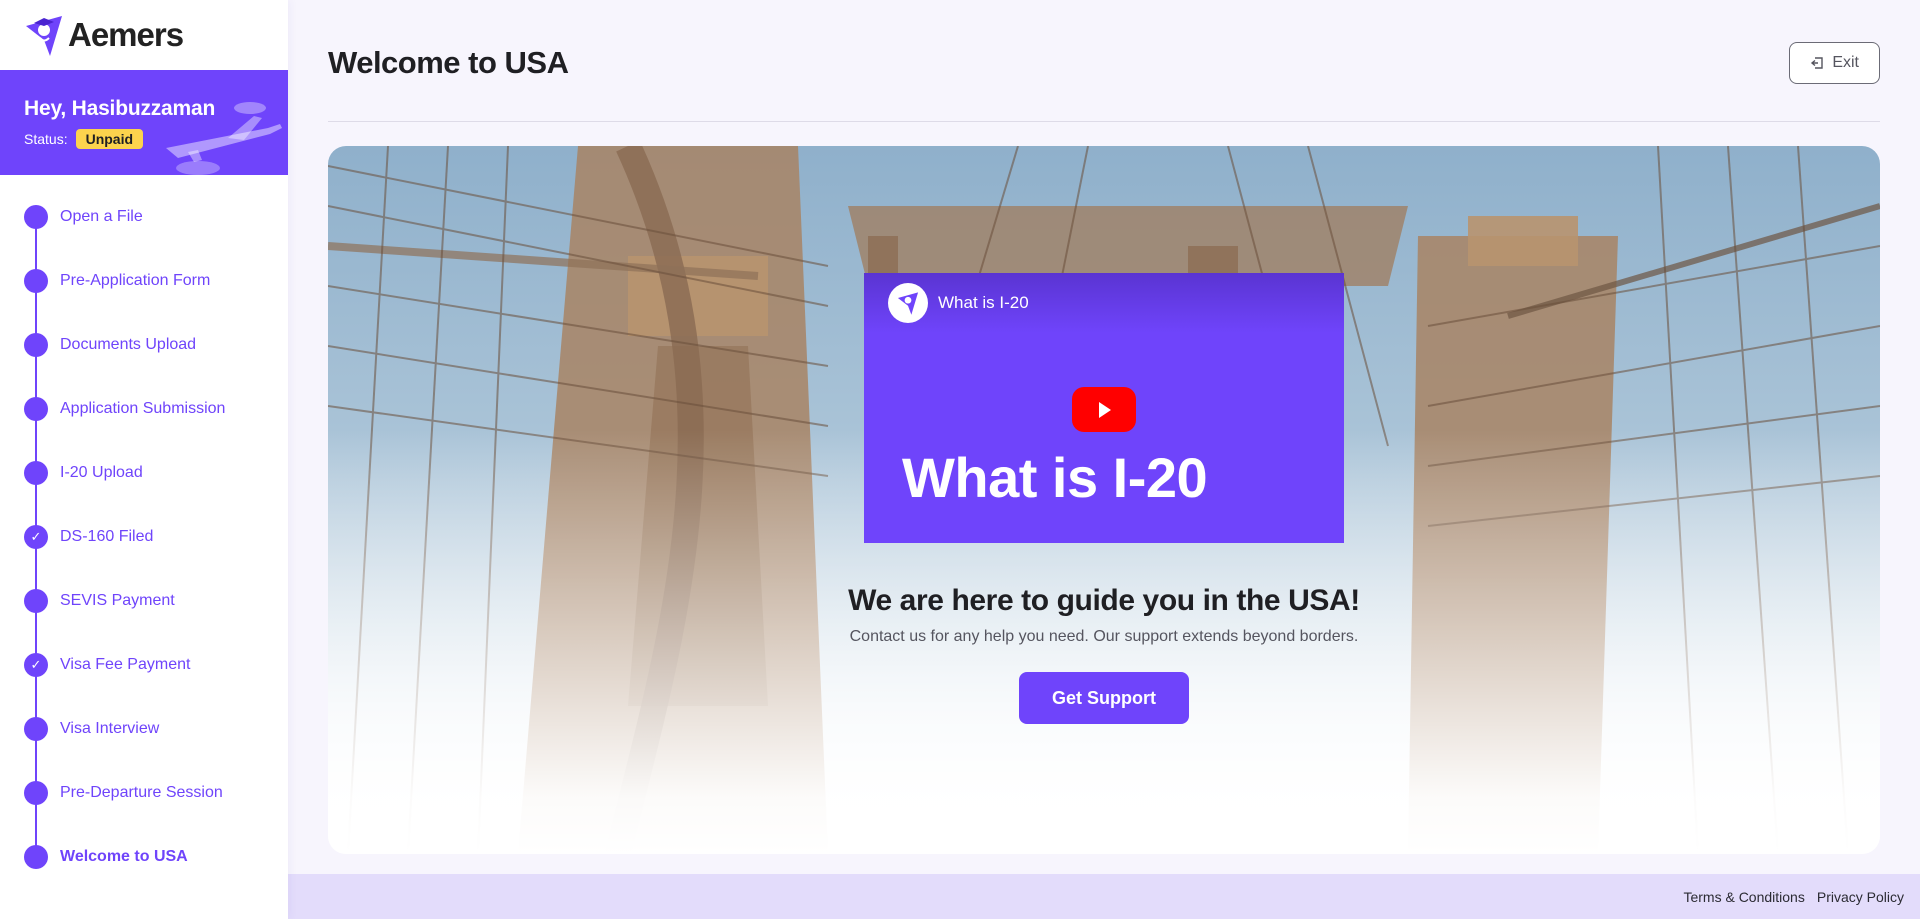  I want to click on step-label: Pre-Application Form, so click(135, 280).